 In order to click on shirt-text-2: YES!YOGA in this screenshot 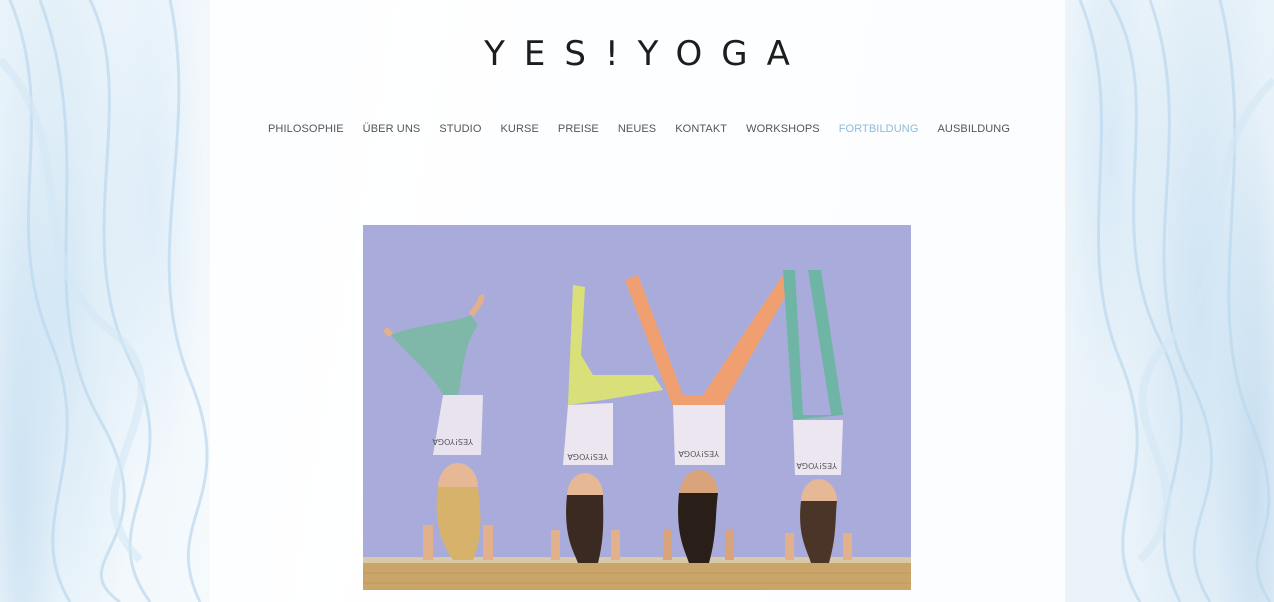, I will do `click(588, 456)`.